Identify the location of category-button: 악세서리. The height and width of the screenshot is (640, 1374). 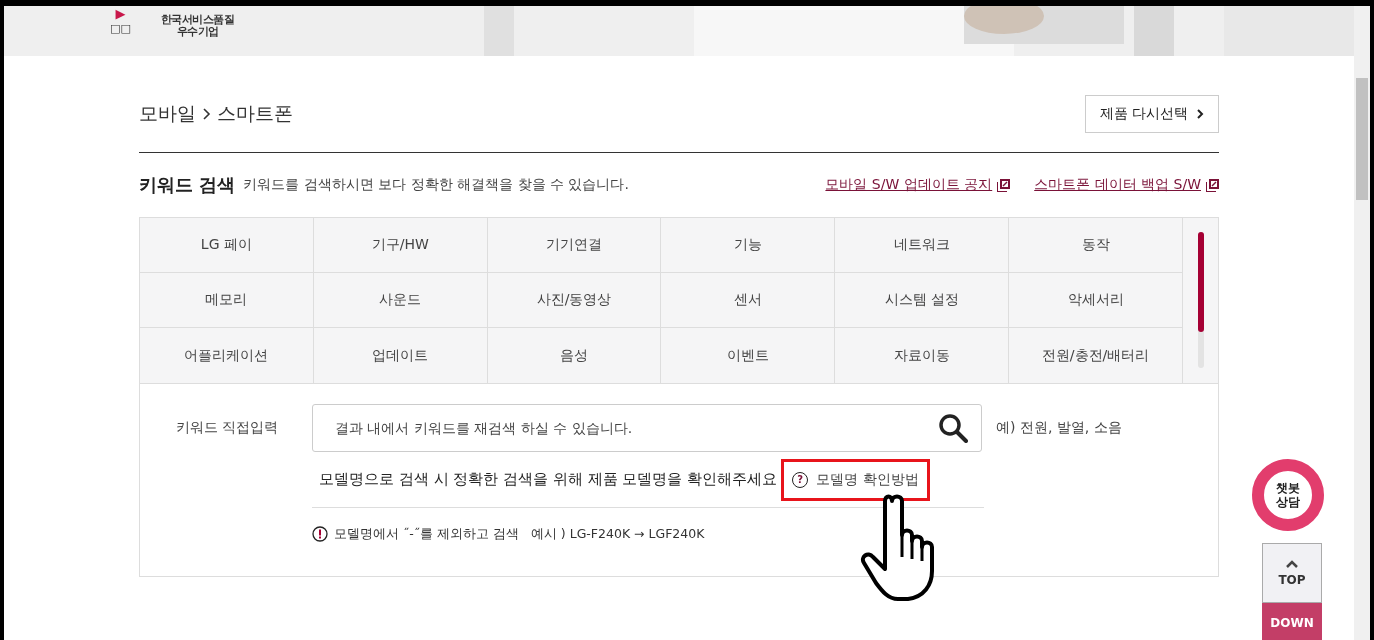
(1096, 300).